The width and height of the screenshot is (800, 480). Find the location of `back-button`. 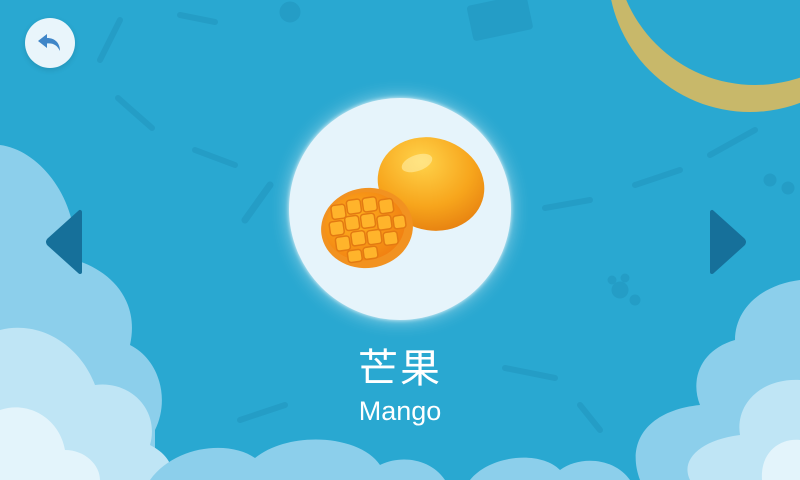

back-button is located at coordinates (50, 43).